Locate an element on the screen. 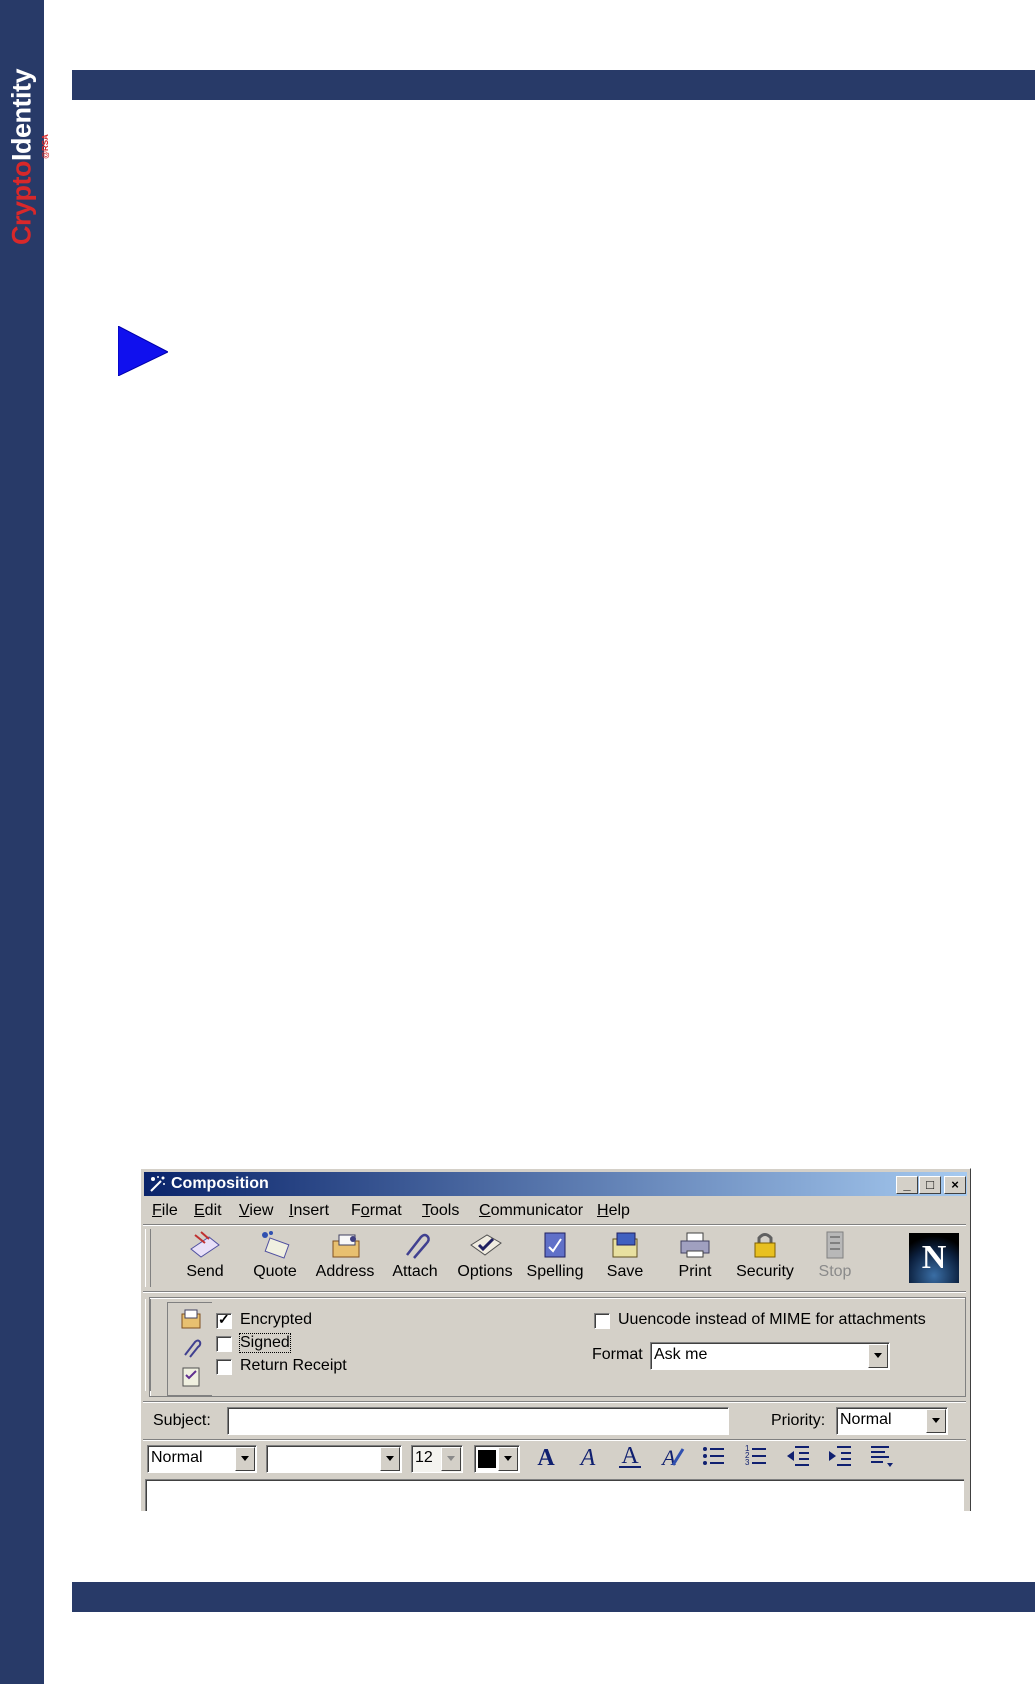 This screenshot has width=1035, height=1684. close-button: × is located at coordinates (955, 1185).